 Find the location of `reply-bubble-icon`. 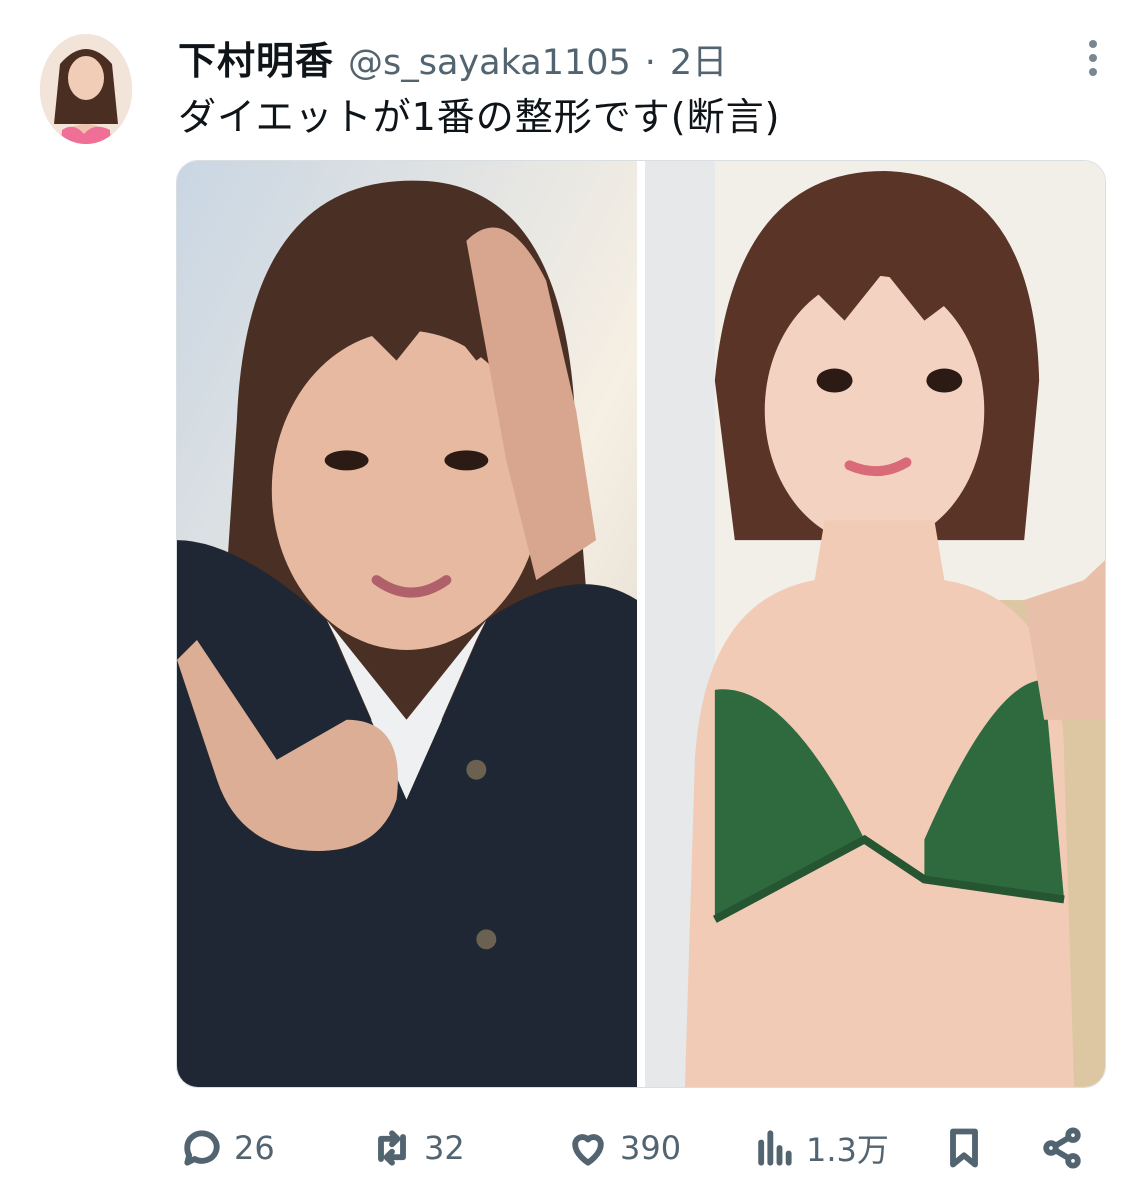

reply-bubble-icon is located at coordinates (202, 1148).